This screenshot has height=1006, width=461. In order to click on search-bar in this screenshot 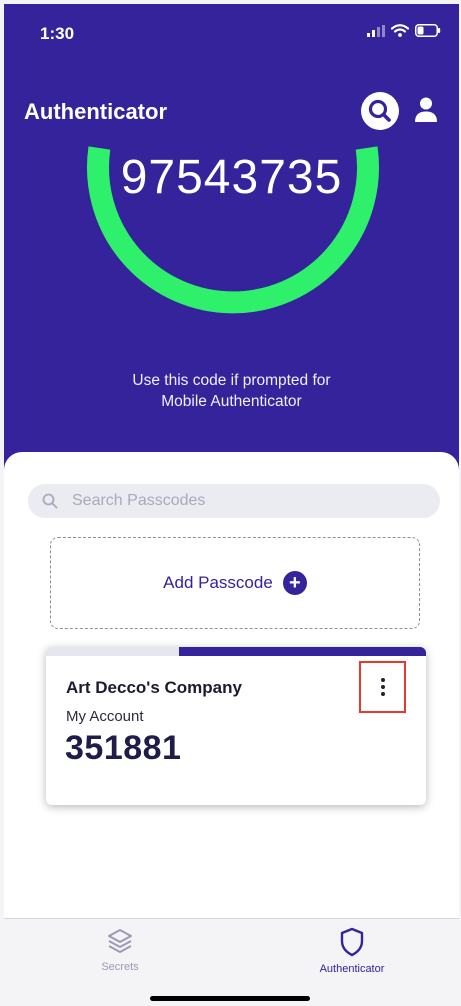, I will do `click(234, 501)`.